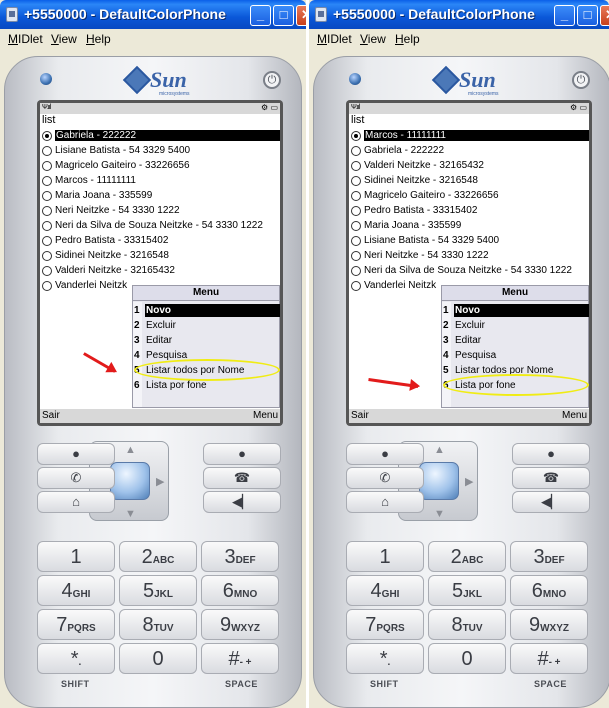  I want to click on menu-title: Menu, so click(515, 293).